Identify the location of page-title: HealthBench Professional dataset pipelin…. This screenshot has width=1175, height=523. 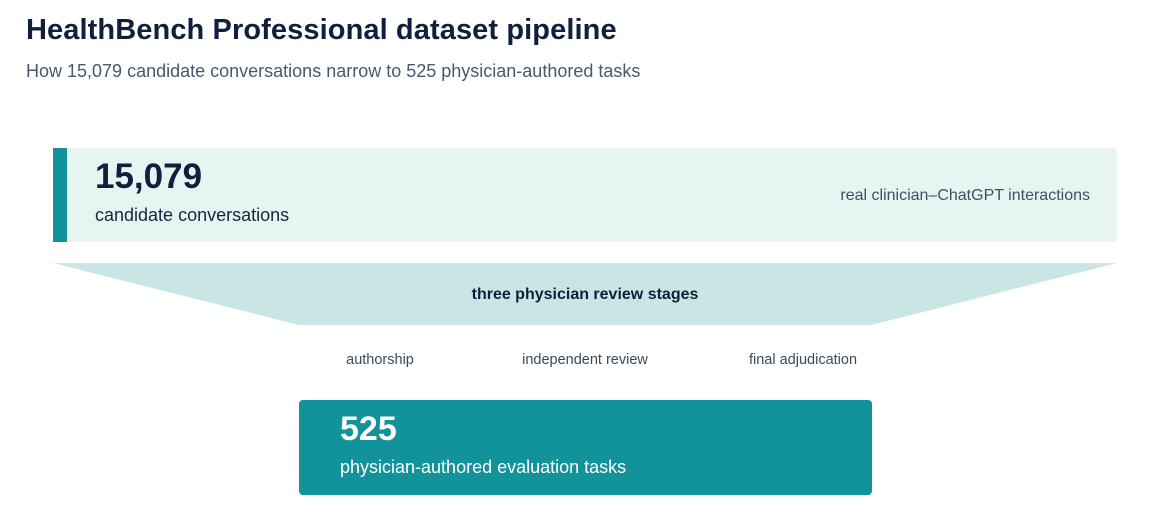
(321, 30).